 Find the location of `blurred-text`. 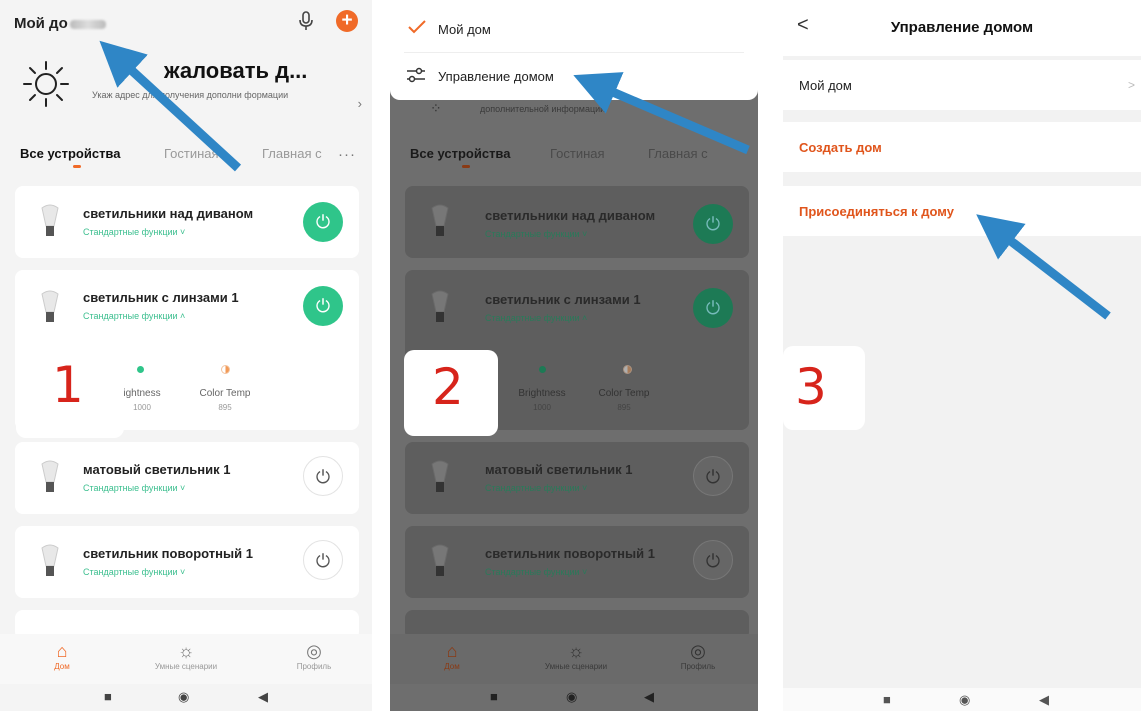

blurred-text is located at coordinates (87, 24).